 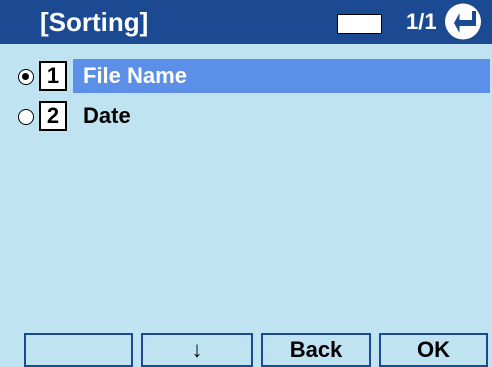 What do you see at coordinates (197, 350) in the screenshot?
I see `softkey-down-arrow: ↓` at bounding box center [197, 350].